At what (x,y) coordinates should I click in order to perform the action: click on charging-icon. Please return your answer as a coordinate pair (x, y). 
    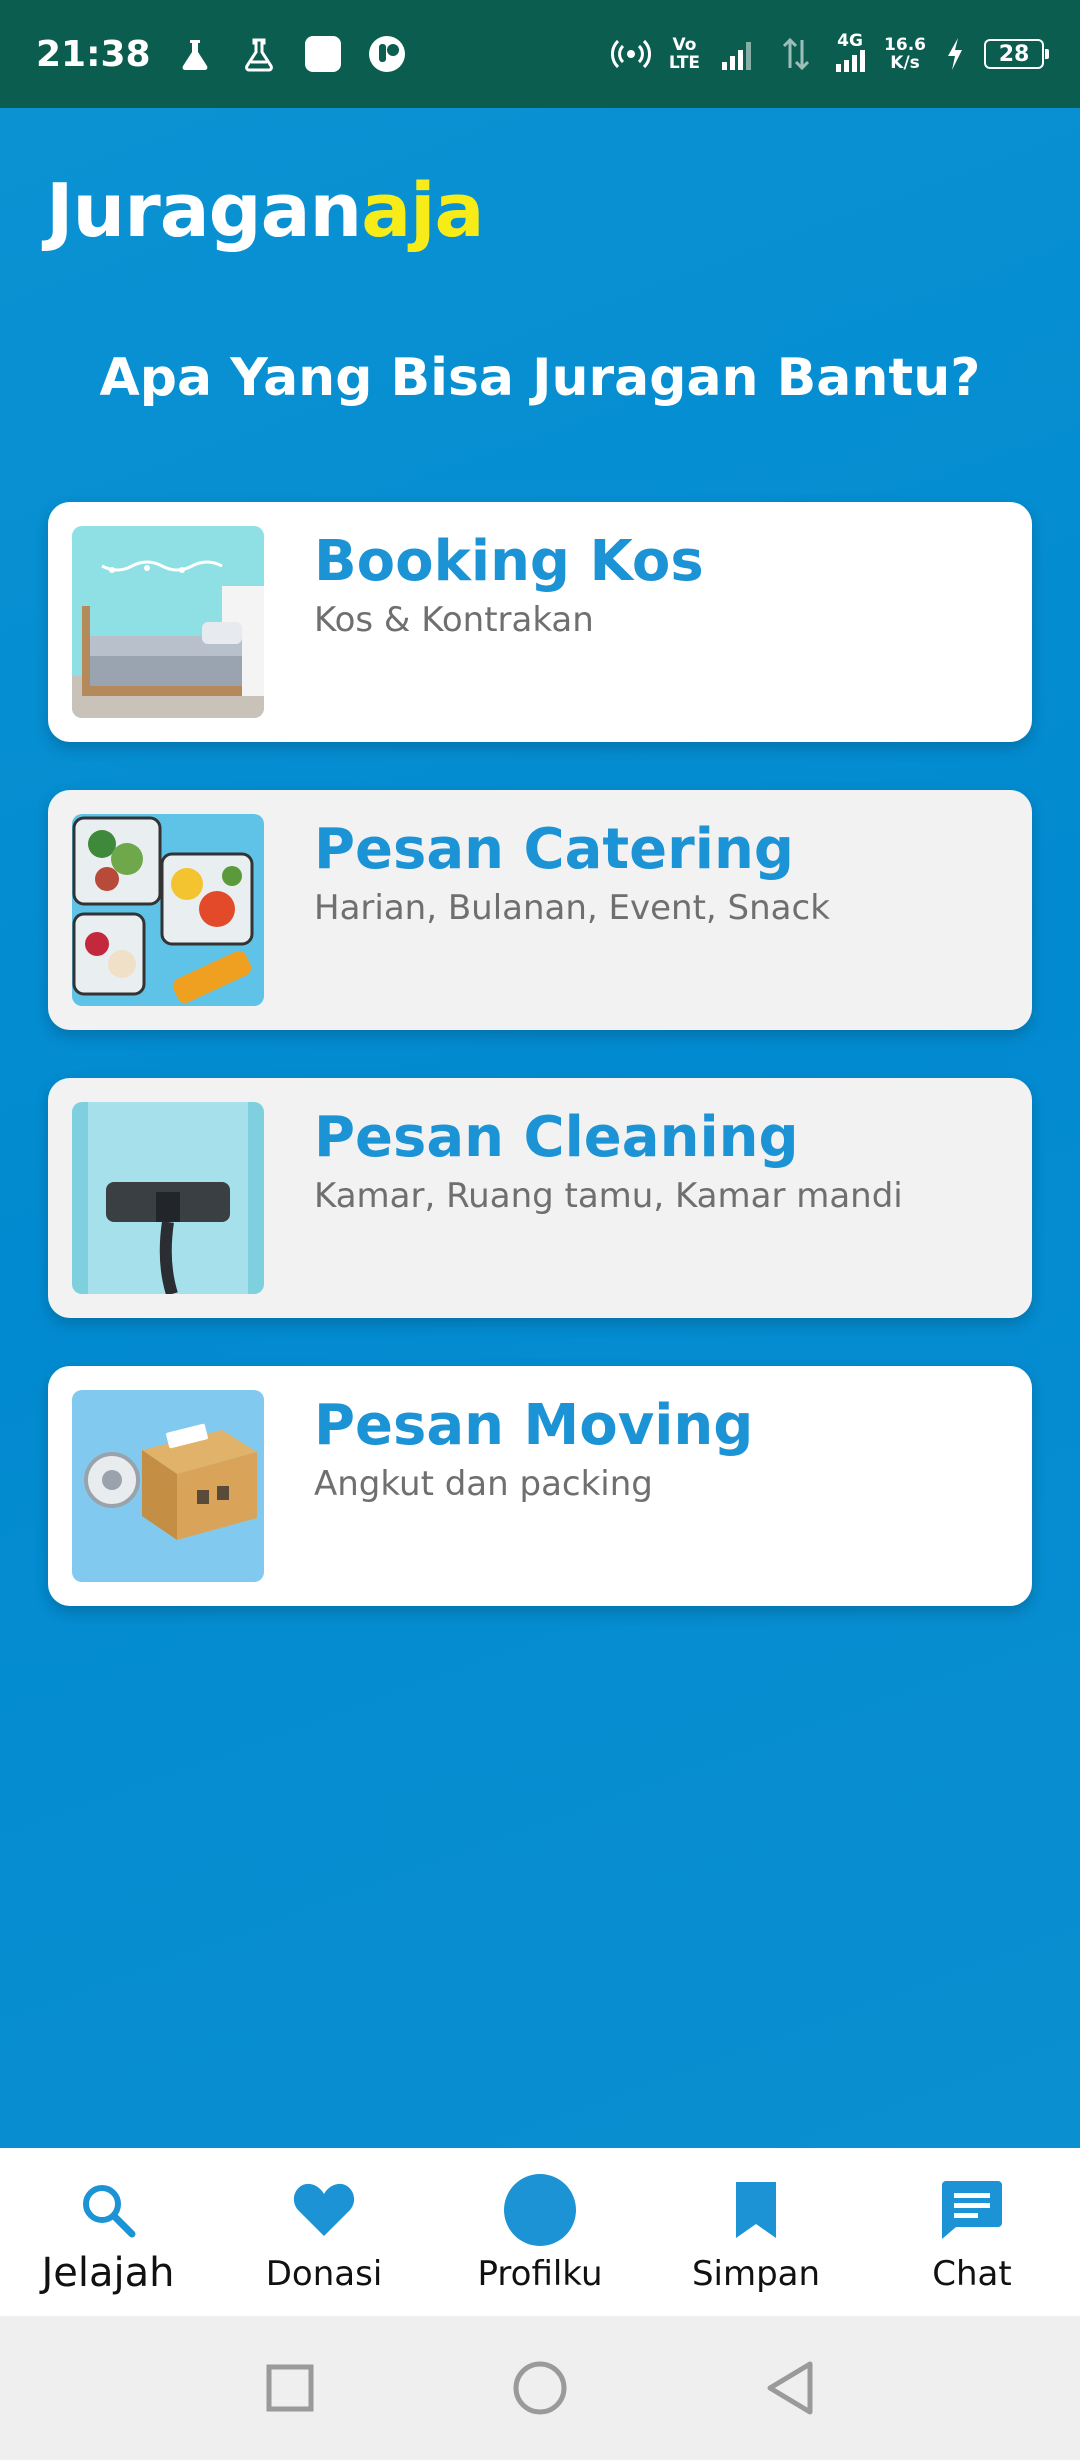
    Looking at the image, I should click on (955, 54).